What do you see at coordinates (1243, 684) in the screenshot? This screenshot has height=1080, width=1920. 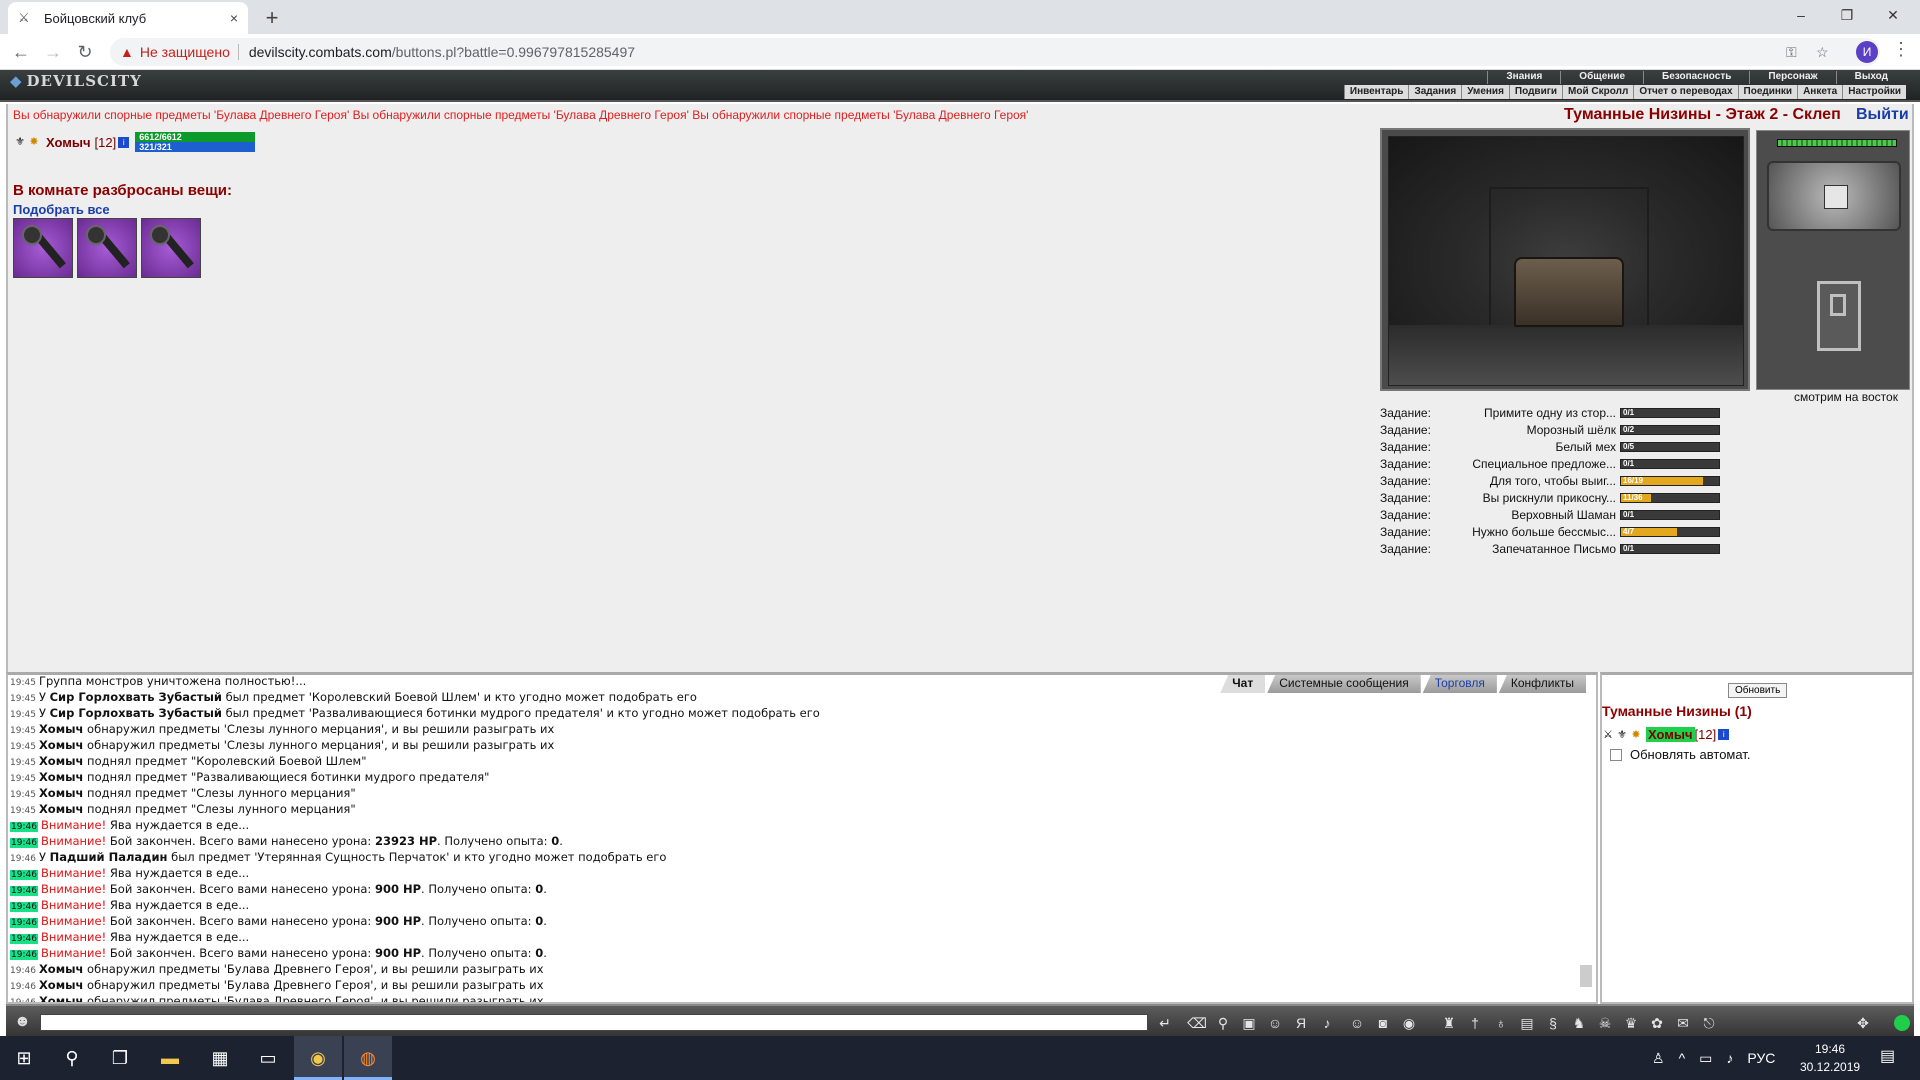 I see `tab-chat: Чат` at bounding box center [1243, 684].